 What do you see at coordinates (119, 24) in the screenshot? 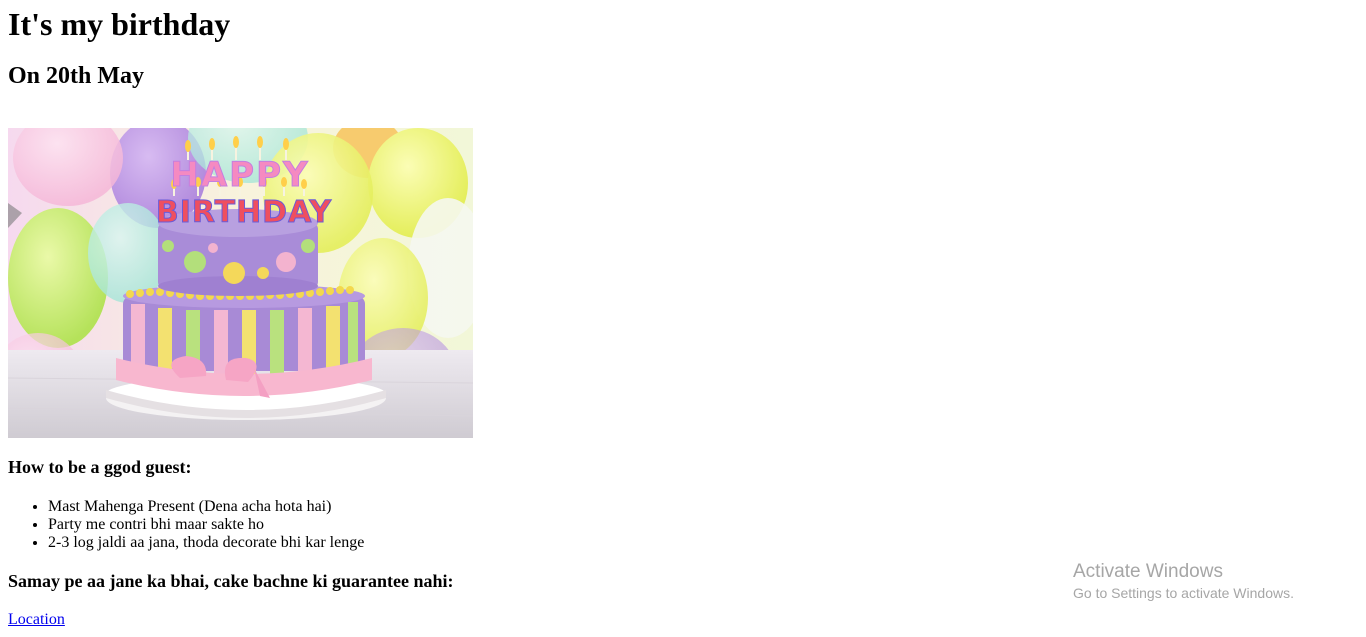
I see `page-title: It's my birthday` at bounding box center [119, 24].